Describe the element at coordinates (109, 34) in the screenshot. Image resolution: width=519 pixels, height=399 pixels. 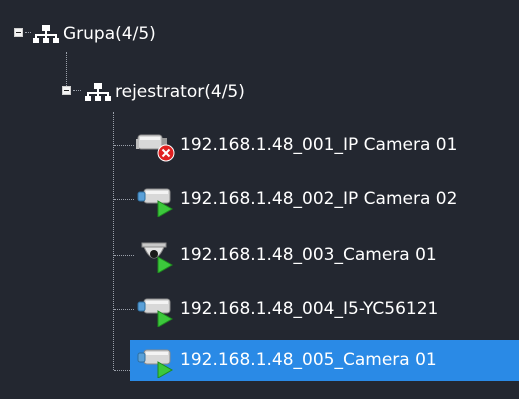
I see `group-label: Grupa(4/5)` at that location.